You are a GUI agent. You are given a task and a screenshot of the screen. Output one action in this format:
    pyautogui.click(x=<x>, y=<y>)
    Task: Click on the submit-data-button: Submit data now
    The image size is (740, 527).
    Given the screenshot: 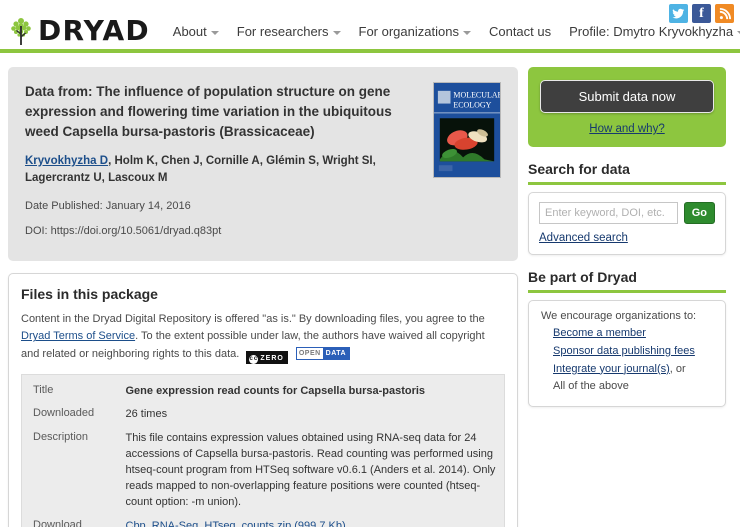 What is the action you would take?
    pyautogui.click(x=627, y=96)
    